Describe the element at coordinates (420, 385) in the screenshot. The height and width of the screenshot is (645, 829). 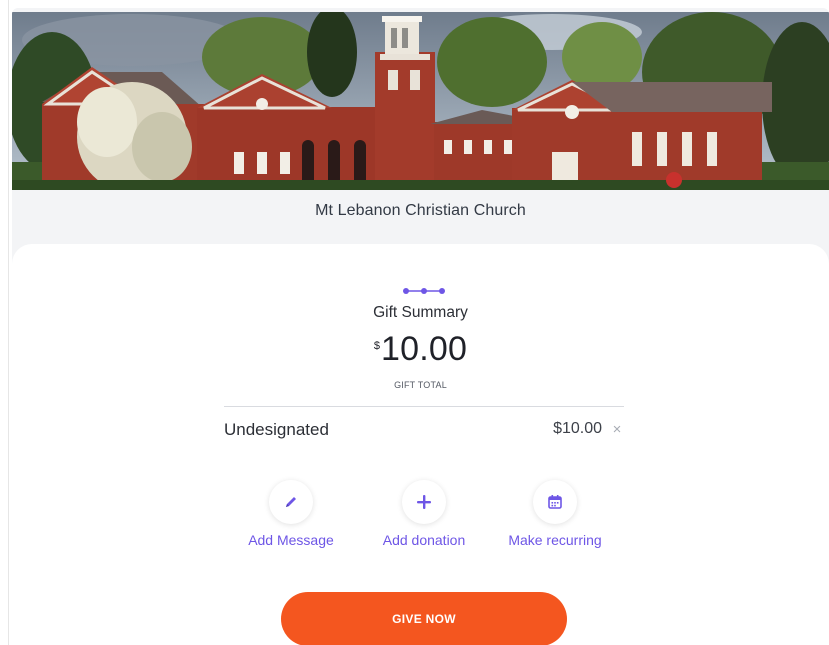
I see `gift-total-label: GIFT TOTAL` at that location.